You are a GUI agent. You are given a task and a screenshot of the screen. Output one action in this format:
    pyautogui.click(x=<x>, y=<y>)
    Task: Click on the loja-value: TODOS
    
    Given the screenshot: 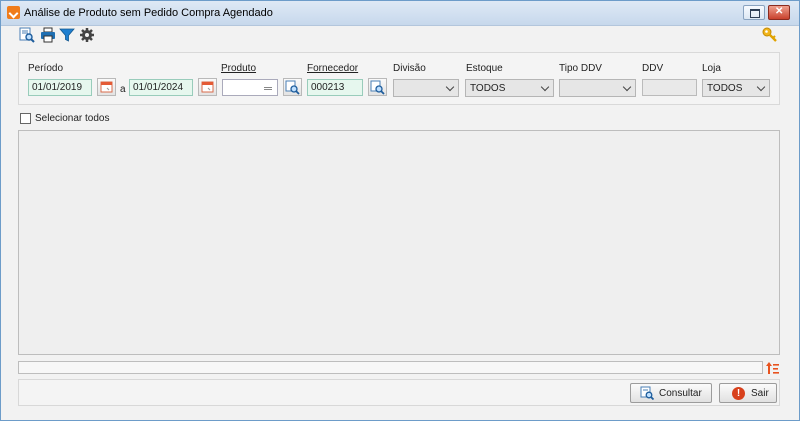 What is the action you would take?
    pyautogui.click(x=725, y=88)
    